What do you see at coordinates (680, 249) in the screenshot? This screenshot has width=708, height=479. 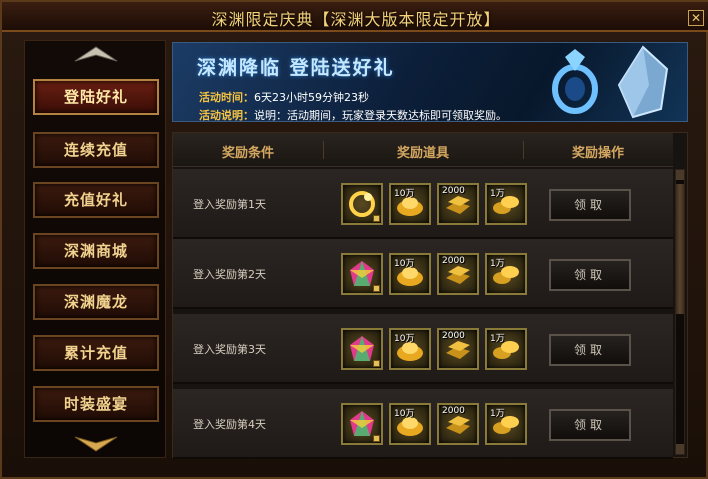 I see `scroll-thumb` at bounding box center [680, 249].